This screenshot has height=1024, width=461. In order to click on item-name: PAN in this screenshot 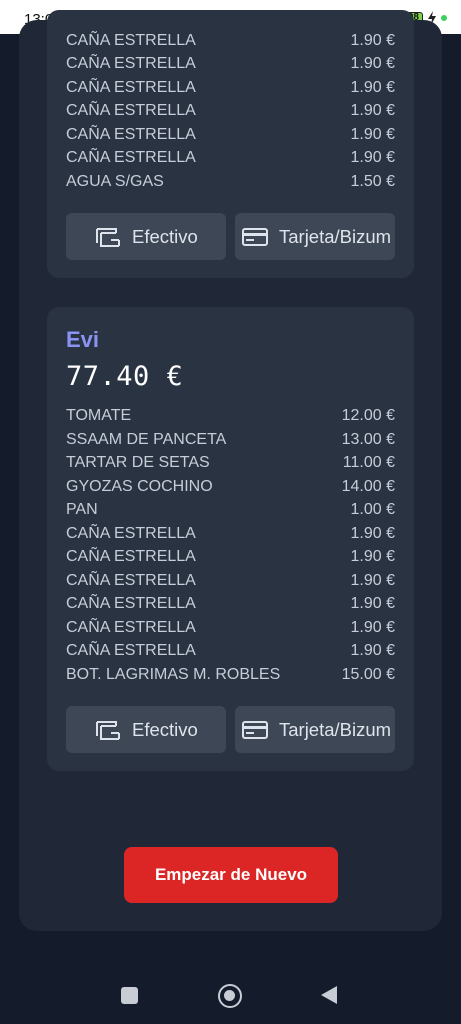, I will do `click(82, 509)`.